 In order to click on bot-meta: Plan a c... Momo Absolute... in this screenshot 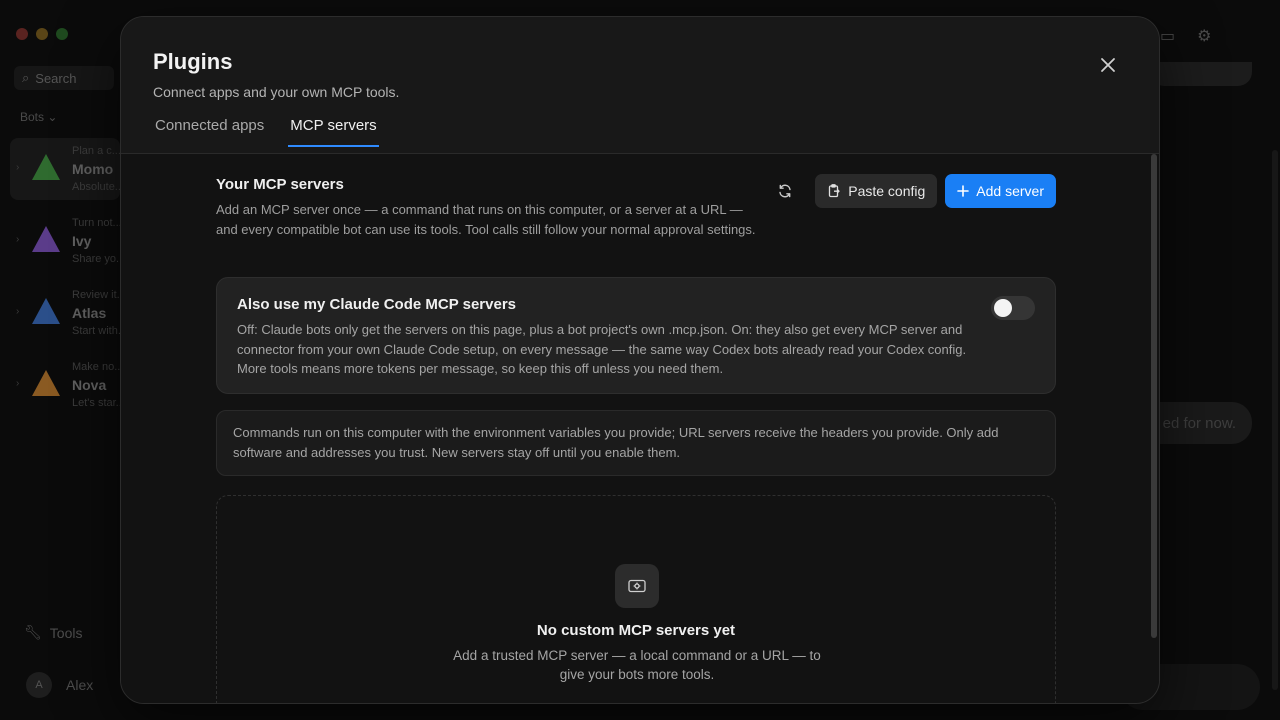, I will do `click(98, 169)`.